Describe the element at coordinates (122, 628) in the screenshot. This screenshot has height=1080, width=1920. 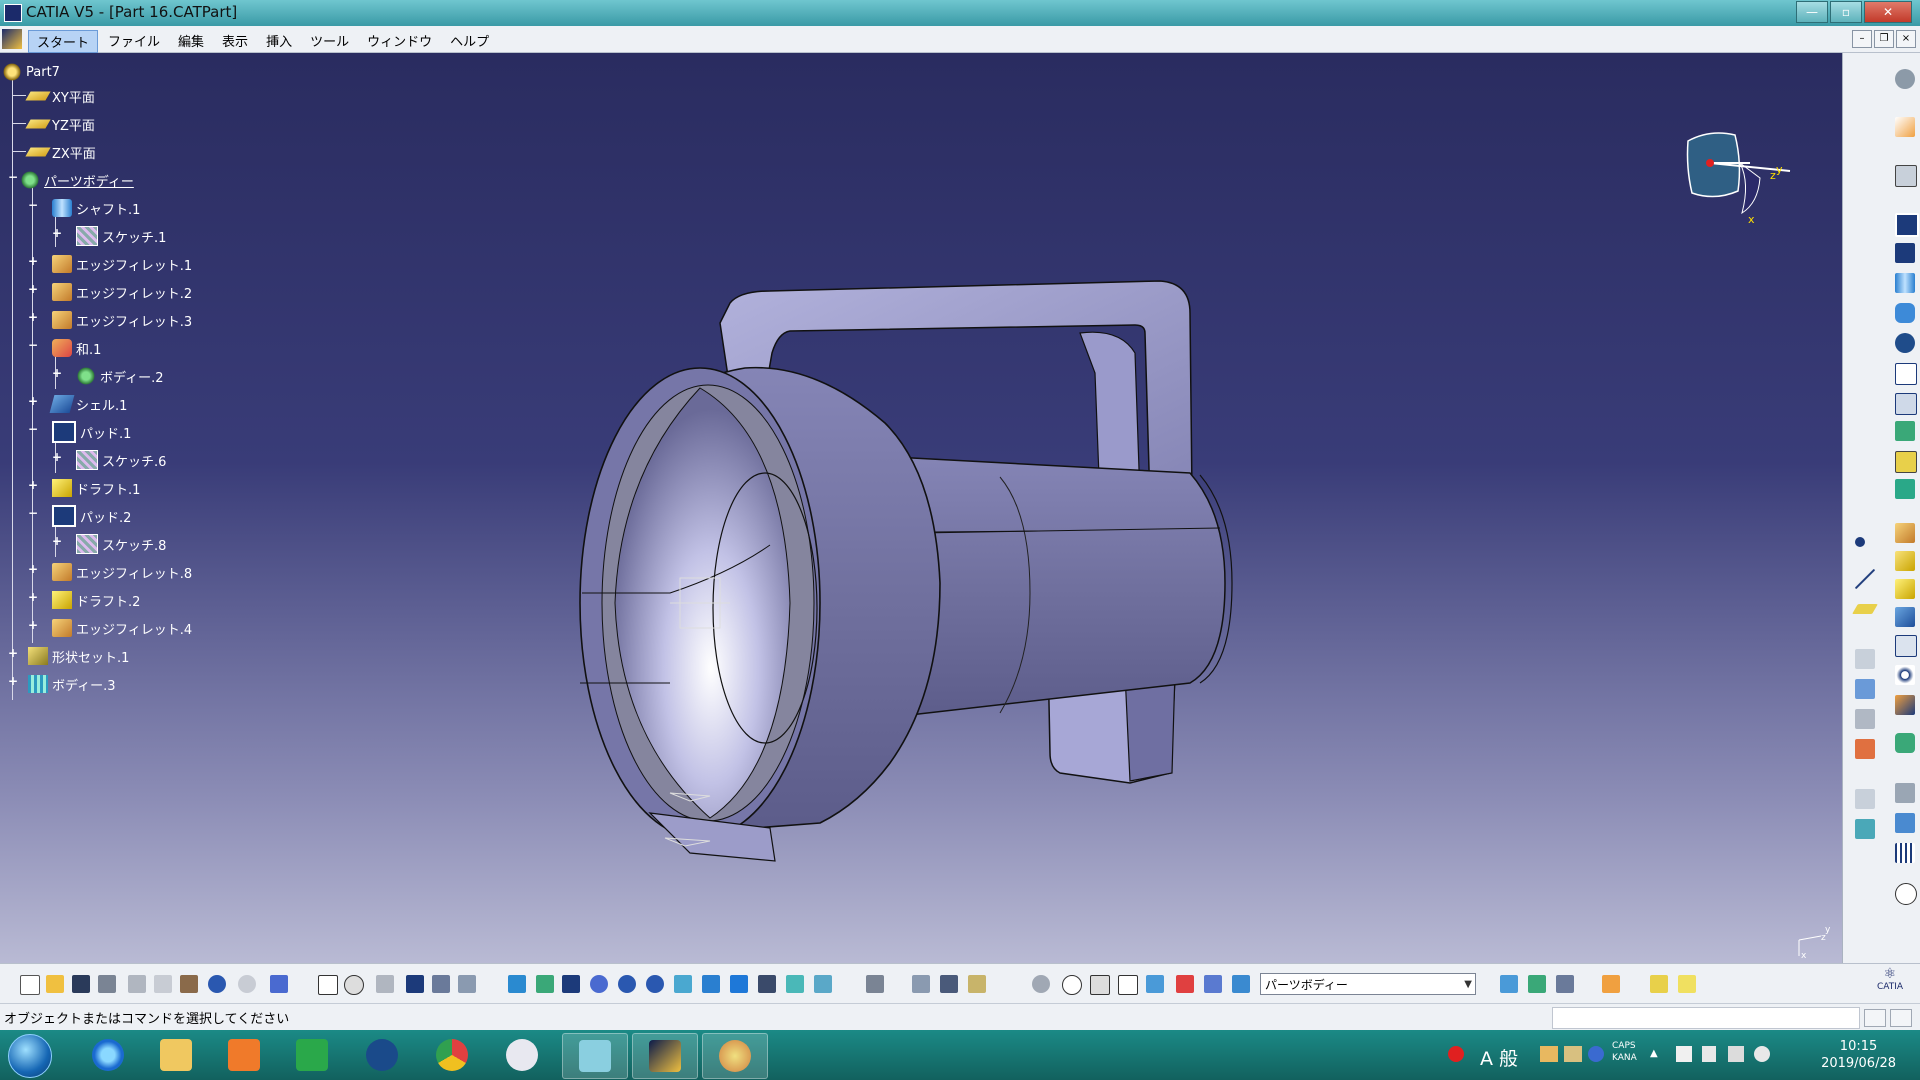
I see `tree-item-edge-fillet-4: エッジフィレット.4` at that location.